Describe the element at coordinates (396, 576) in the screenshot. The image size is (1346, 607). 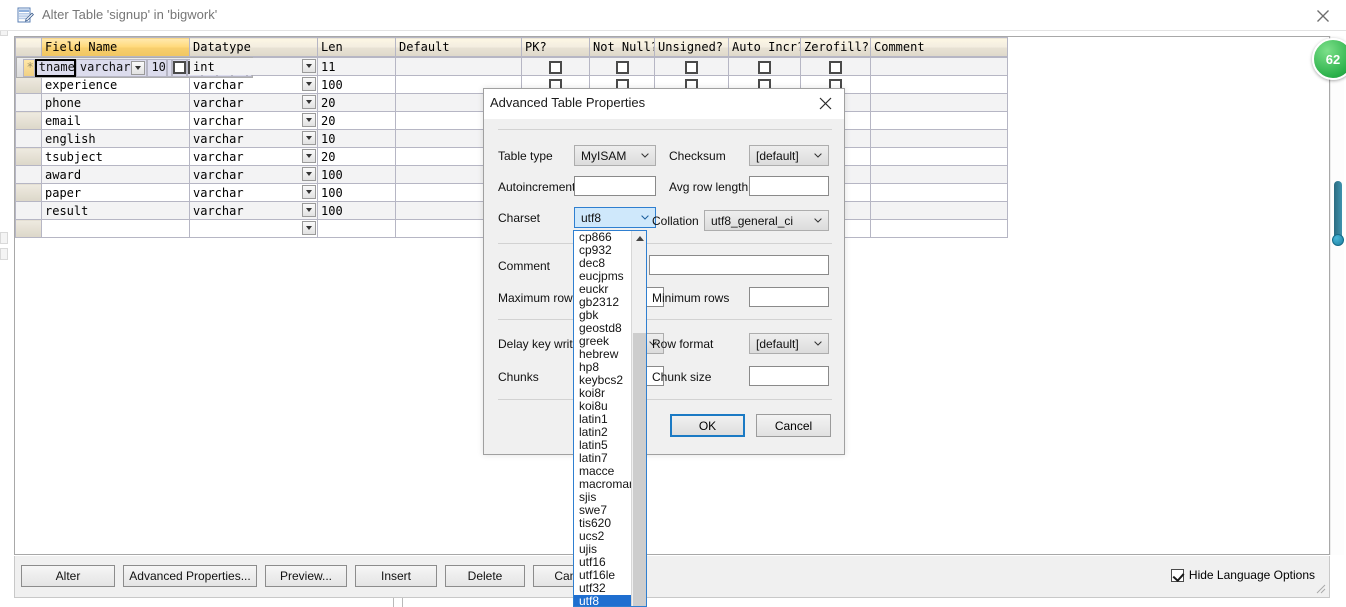
I see `insert-button: Insert` at that location.